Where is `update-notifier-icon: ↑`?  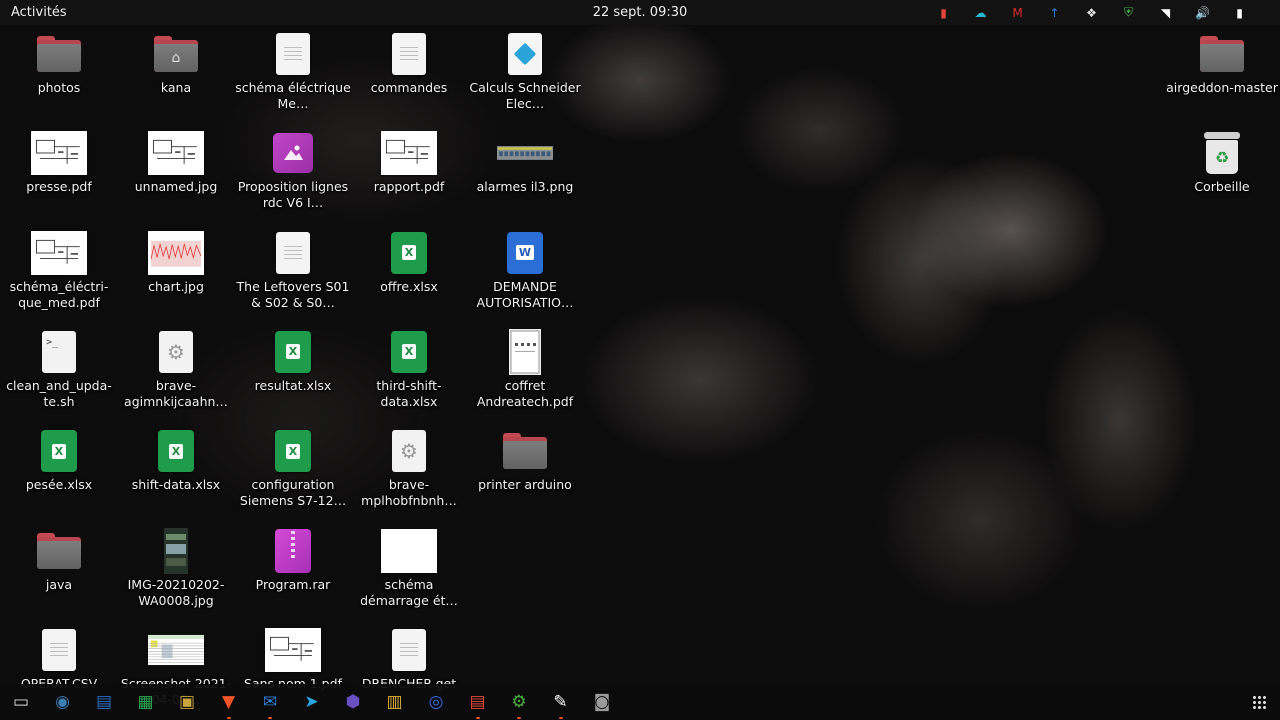 update-notifier-icon: ↑ is located at coordinates (1054, 12).